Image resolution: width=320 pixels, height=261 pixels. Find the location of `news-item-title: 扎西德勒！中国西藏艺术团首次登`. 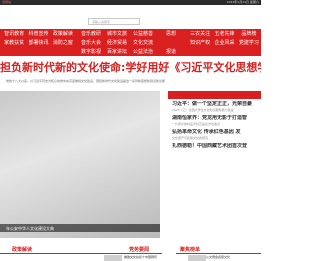

news-item-title: 扎西德勒！中国西藏艺术团首次登 is located at coordinates (216, 146).